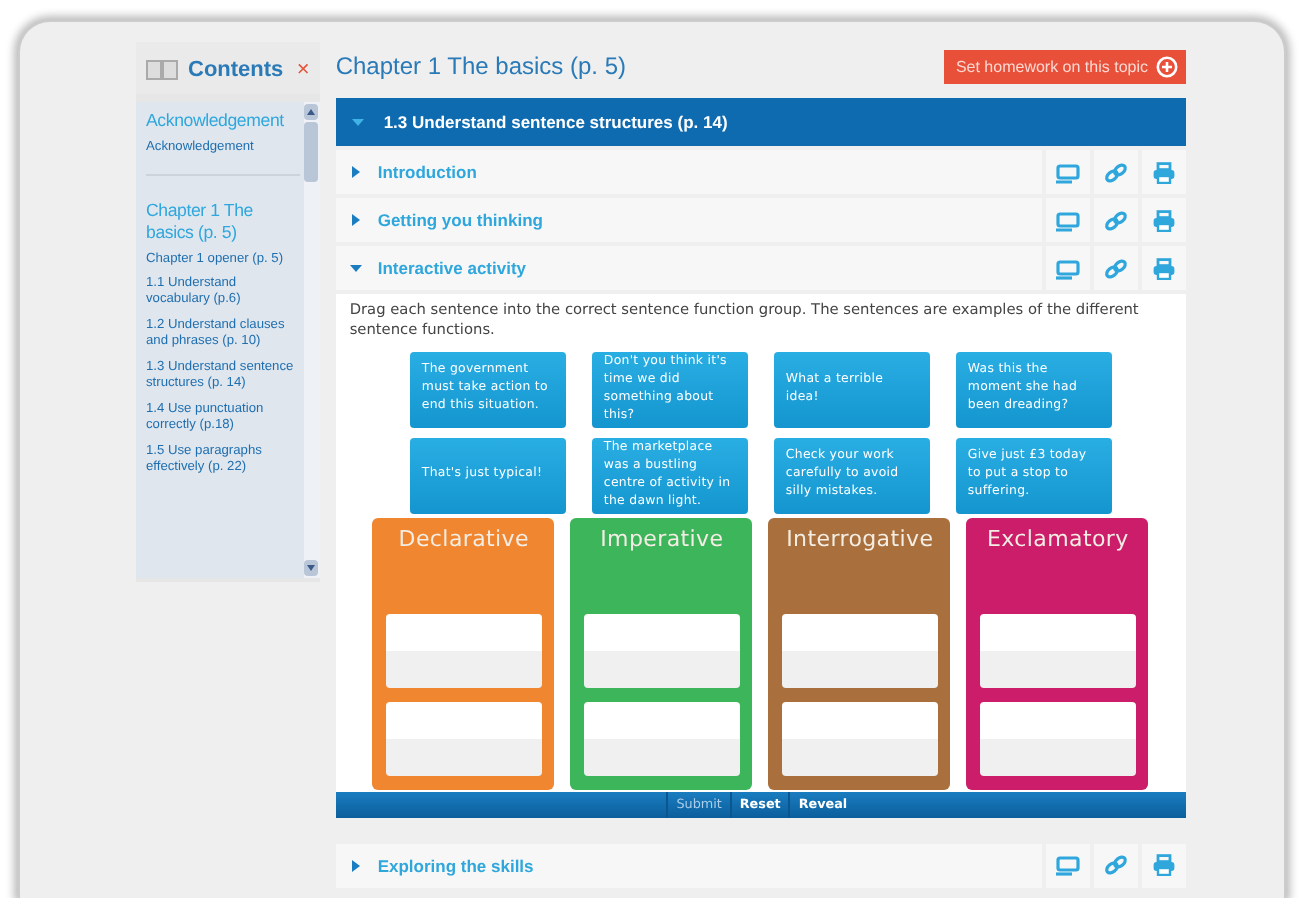  I want to click on section-header: Exploring the skills, so click(688, 865).